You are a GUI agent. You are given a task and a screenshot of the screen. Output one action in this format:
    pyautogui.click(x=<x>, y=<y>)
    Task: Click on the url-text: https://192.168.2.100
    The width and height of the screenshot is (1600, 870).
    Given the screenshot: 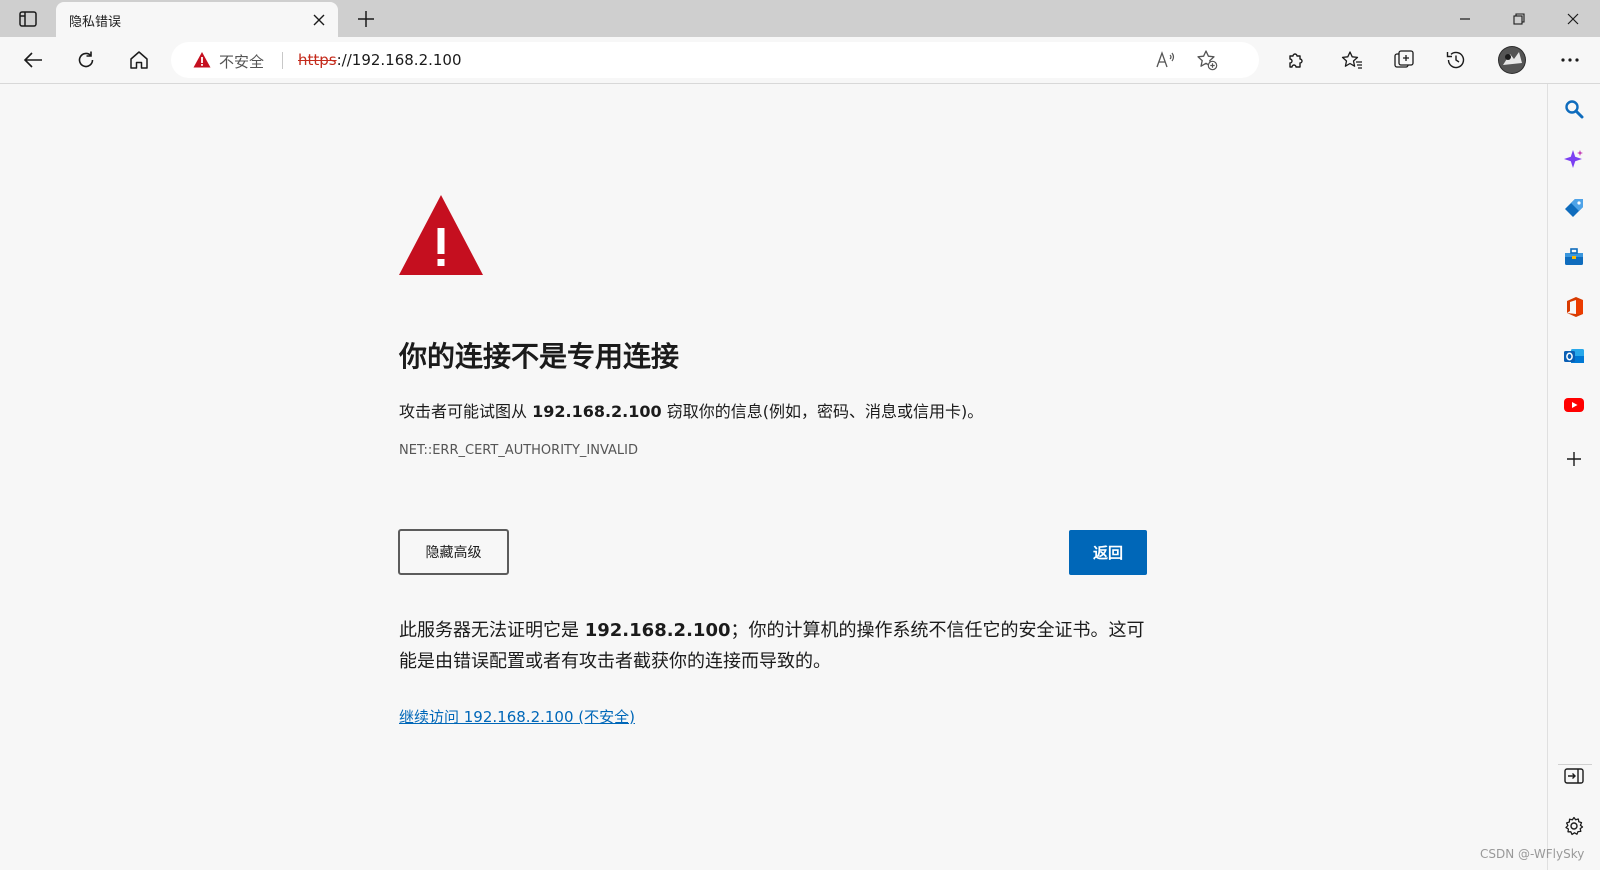 What is the action you would take?
    pyautogui.click(x=380, y=60)
    